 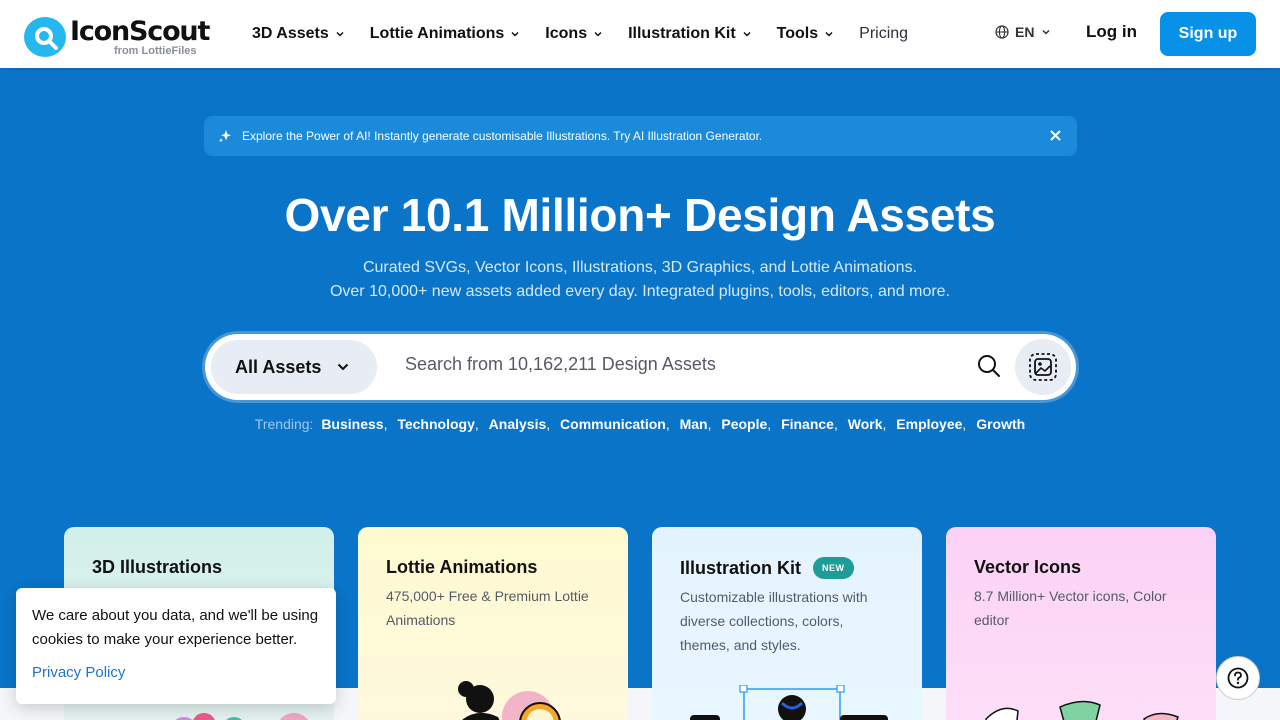 What do you see at coordinates (613, 424) in the screenshot?
I see `trending-tag: Communication` at bounding box center [613, 424].